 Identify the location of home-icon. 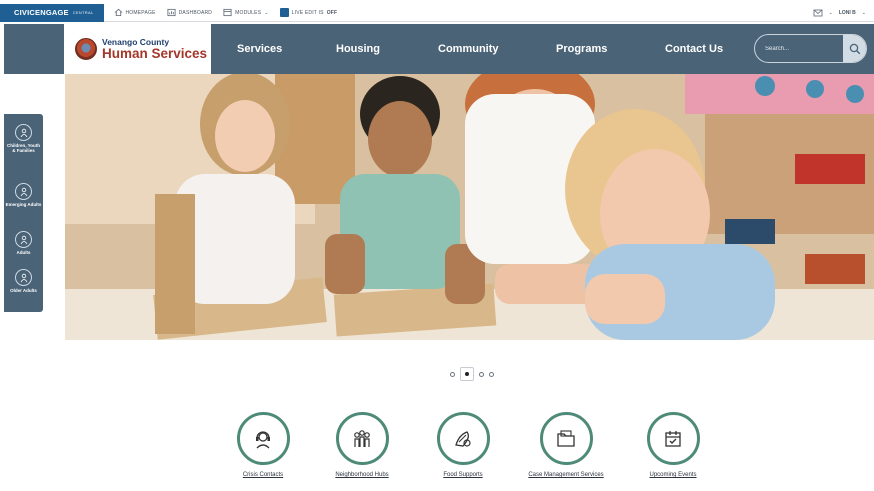
(118, 12).